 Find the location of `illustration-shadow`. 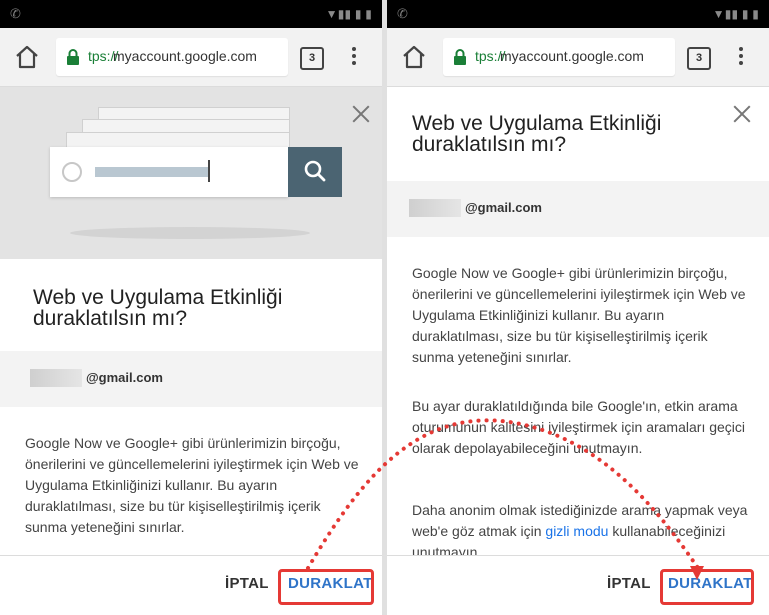

illustration-shadow is located at coordinates (190, 233).